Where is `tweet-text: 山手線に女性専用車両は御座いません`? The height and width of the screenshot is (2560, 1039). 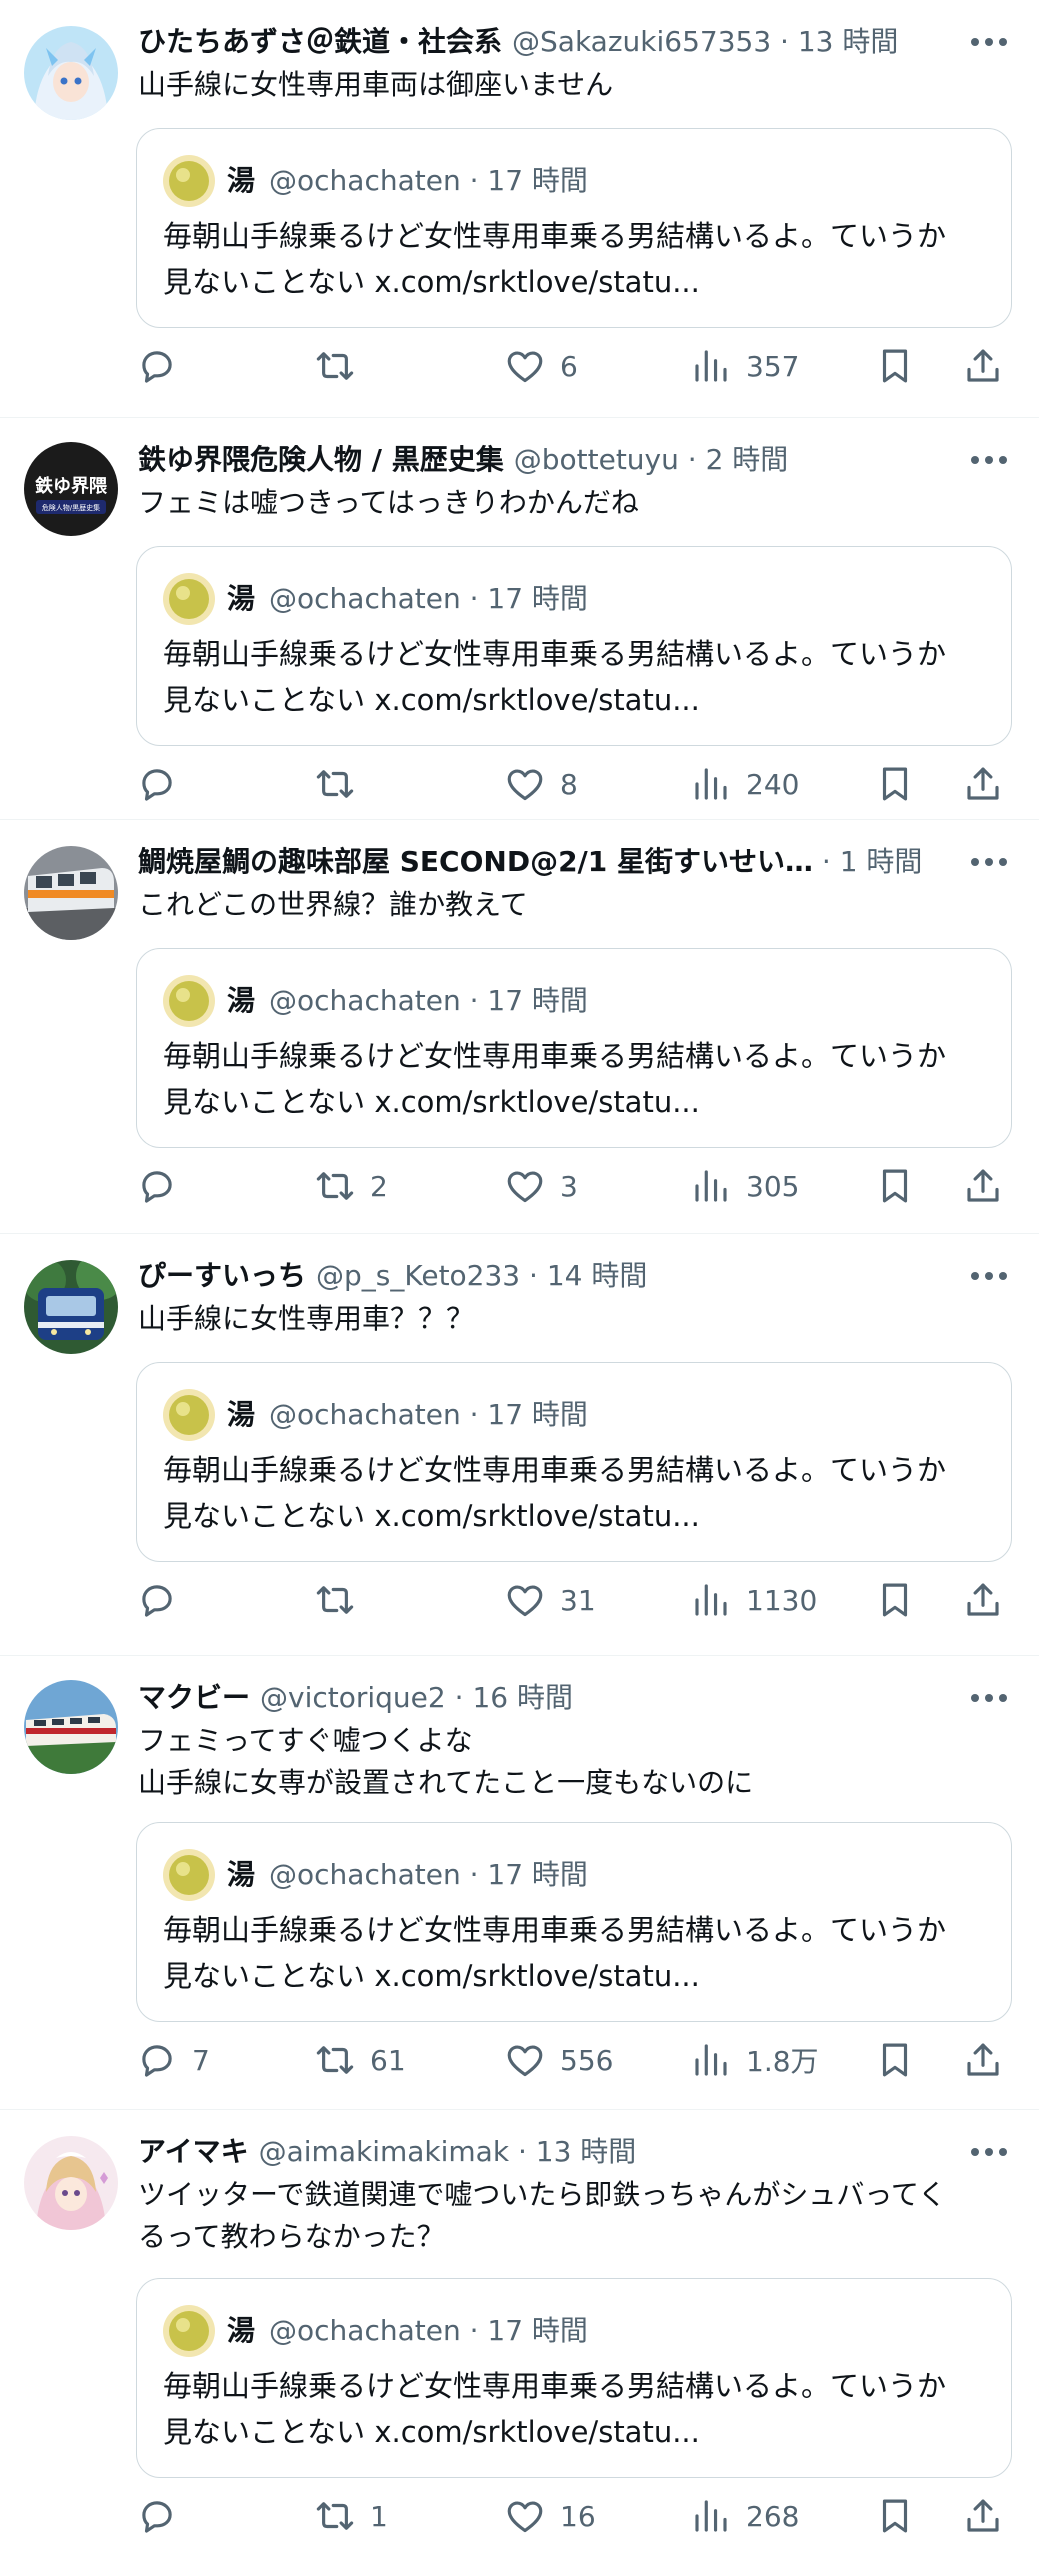
tweet-text: 山手線に女性専用車両は御座いません is located at coordinates (376, 84).